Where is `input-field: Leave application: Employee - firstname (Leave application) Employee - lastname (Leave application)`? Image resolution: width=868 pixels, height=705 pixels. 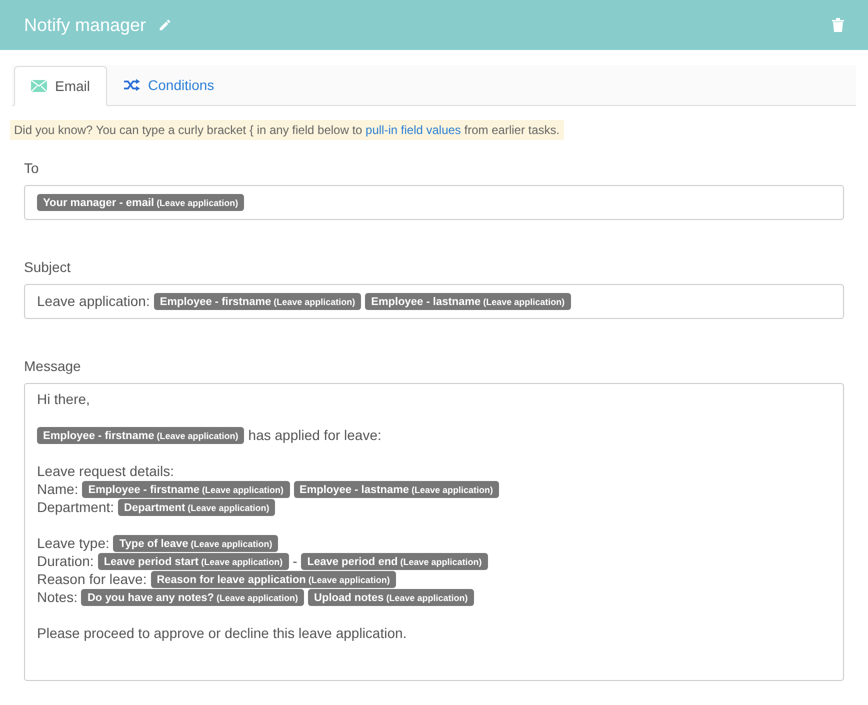
input-field: Leave application: Employee - firstname (Leave application) Employee - lastname (Leave application) is located at coordinates (434, 301).